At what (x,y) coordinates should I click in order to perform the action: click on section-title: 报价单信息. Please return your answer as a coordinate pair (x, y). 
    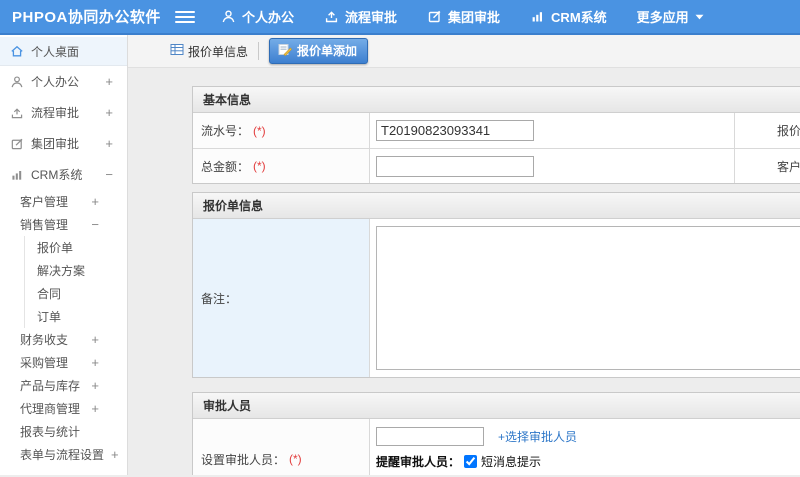
    Looking at the image, I should click on (496, 206).